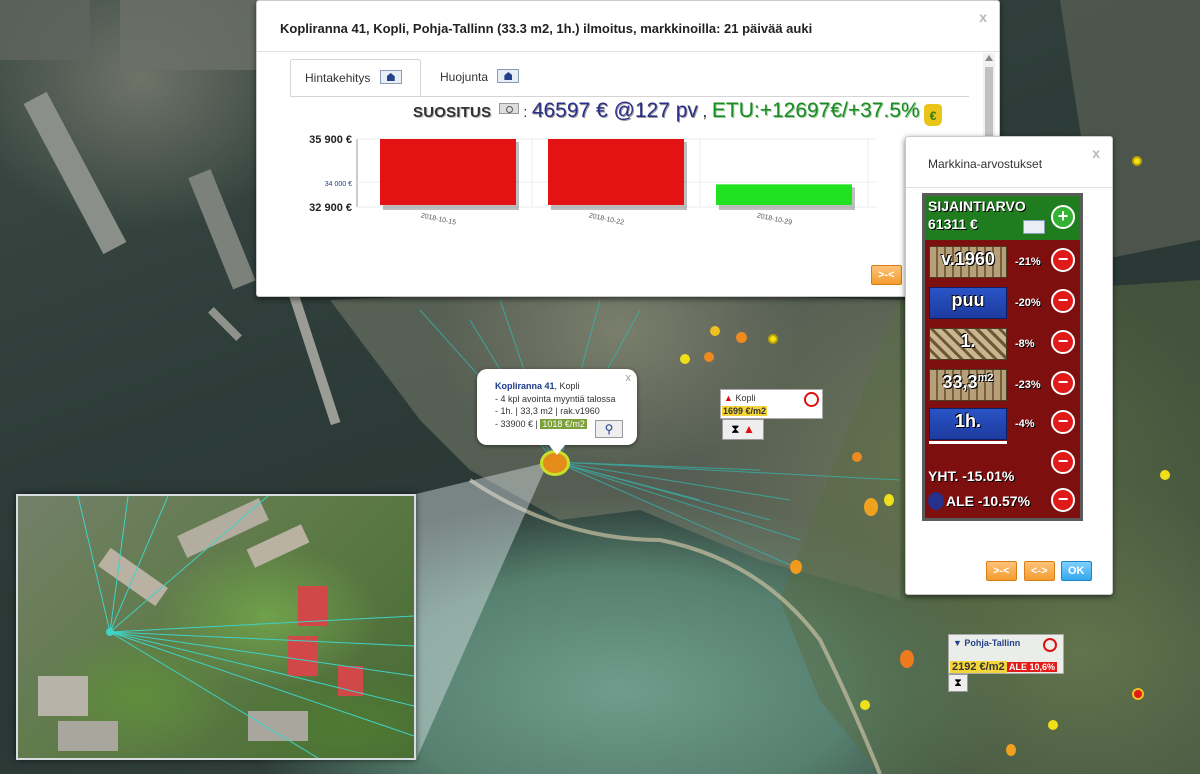 The image size is (1200, 774). I want to click on x-tick-label: 2018-10-22, so click(606, 219).